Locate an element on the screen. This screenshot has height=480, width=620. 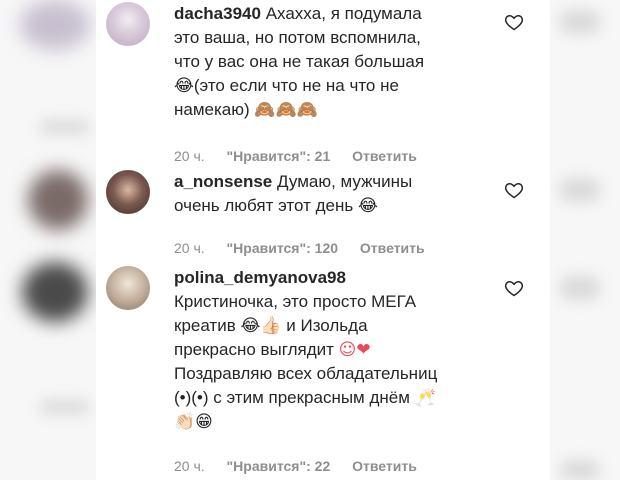
comment-meta: 20 ч. "Нравится": 21 Ответить is located at coordinates (304, 156).